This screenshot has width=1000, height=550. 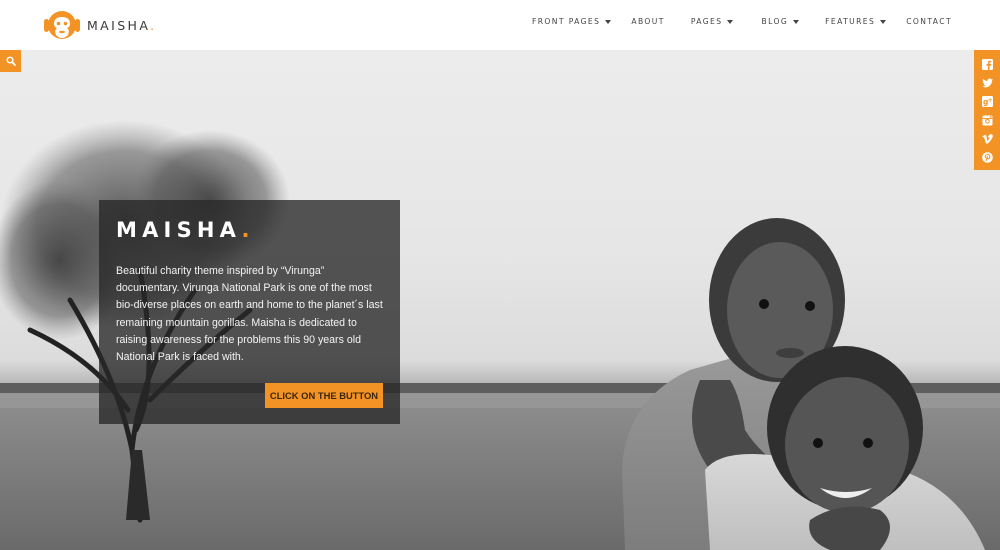 I want to click on site-logo: MAISHA., so click(x=99, y=25).